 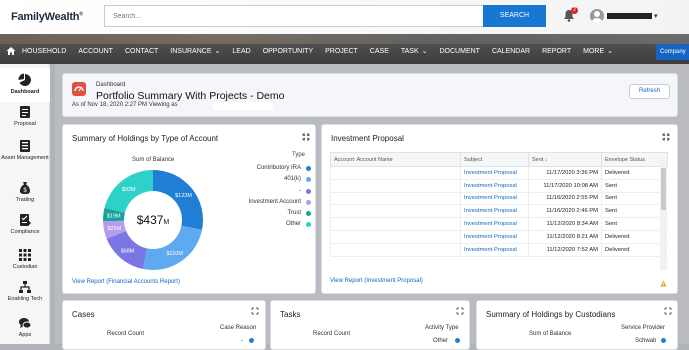 What do you see at coordinates (44, 51) in the screenshot?
I see `nav-item-household: HOUSEHOLD` at bounding box center [44, 51].